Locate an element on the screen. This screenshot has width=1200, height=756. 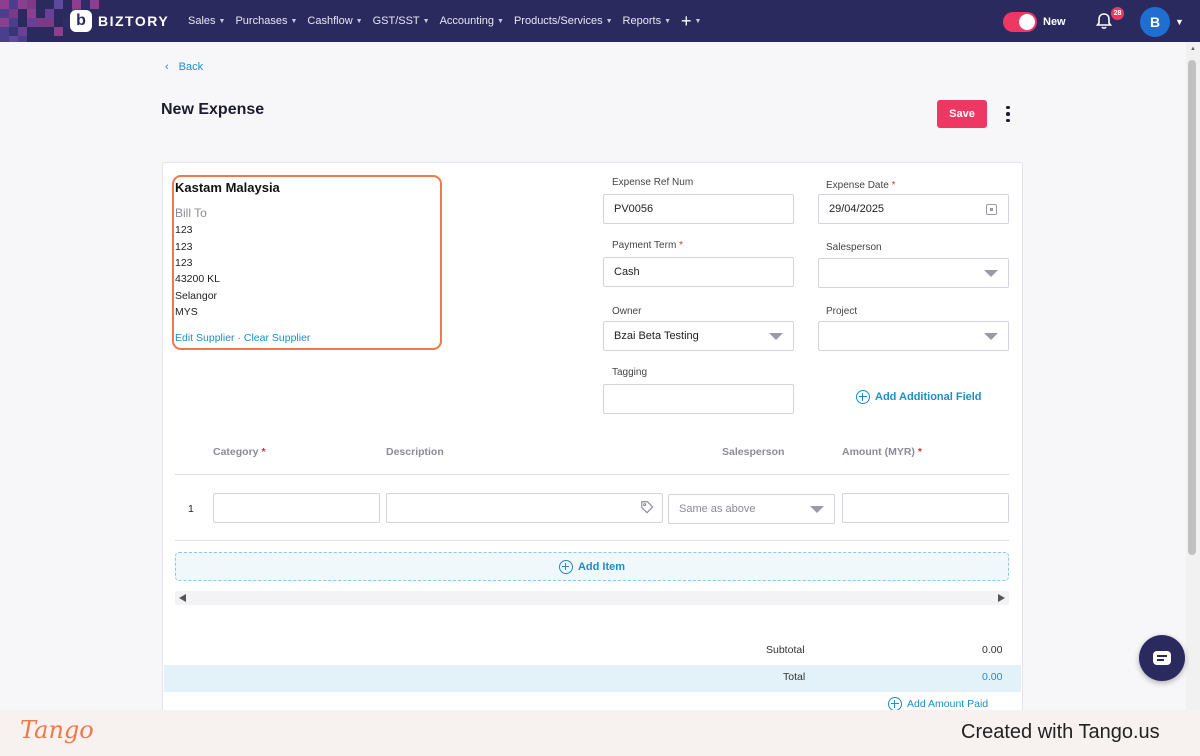
owner-select: Bzai Beta Testing is located at coordinates (698, 336).